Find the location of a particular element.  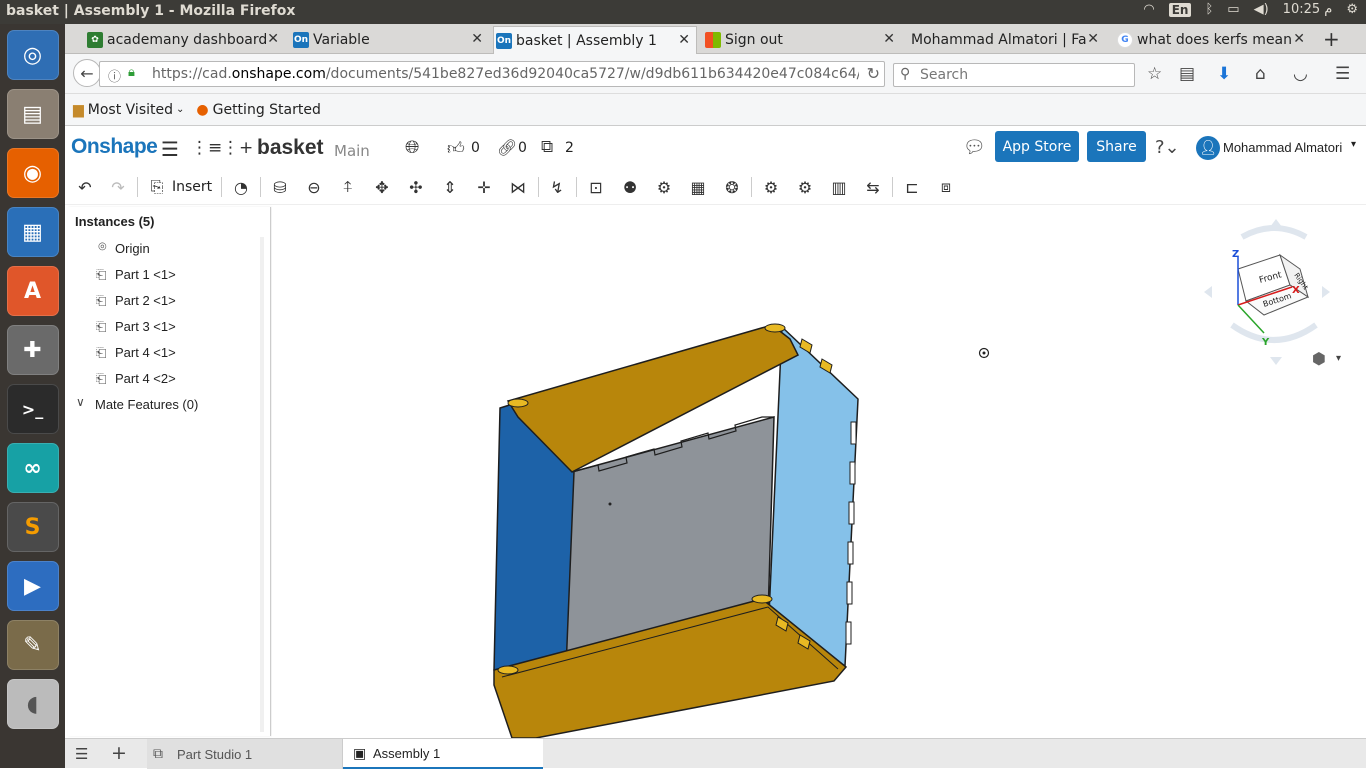

arrow-right-icon is located at coordinates (1326, 292).